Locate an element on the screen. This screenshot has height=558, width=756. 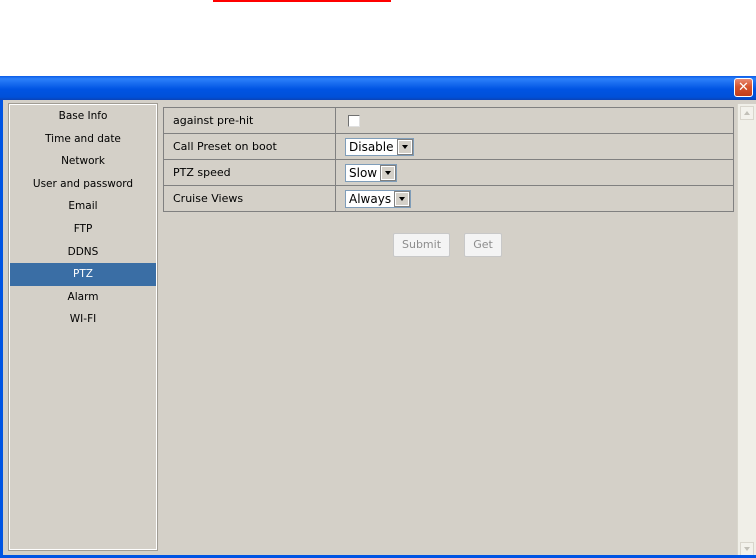
call-preset-on-boot-value: Disable is located at coordinates (371, 146).